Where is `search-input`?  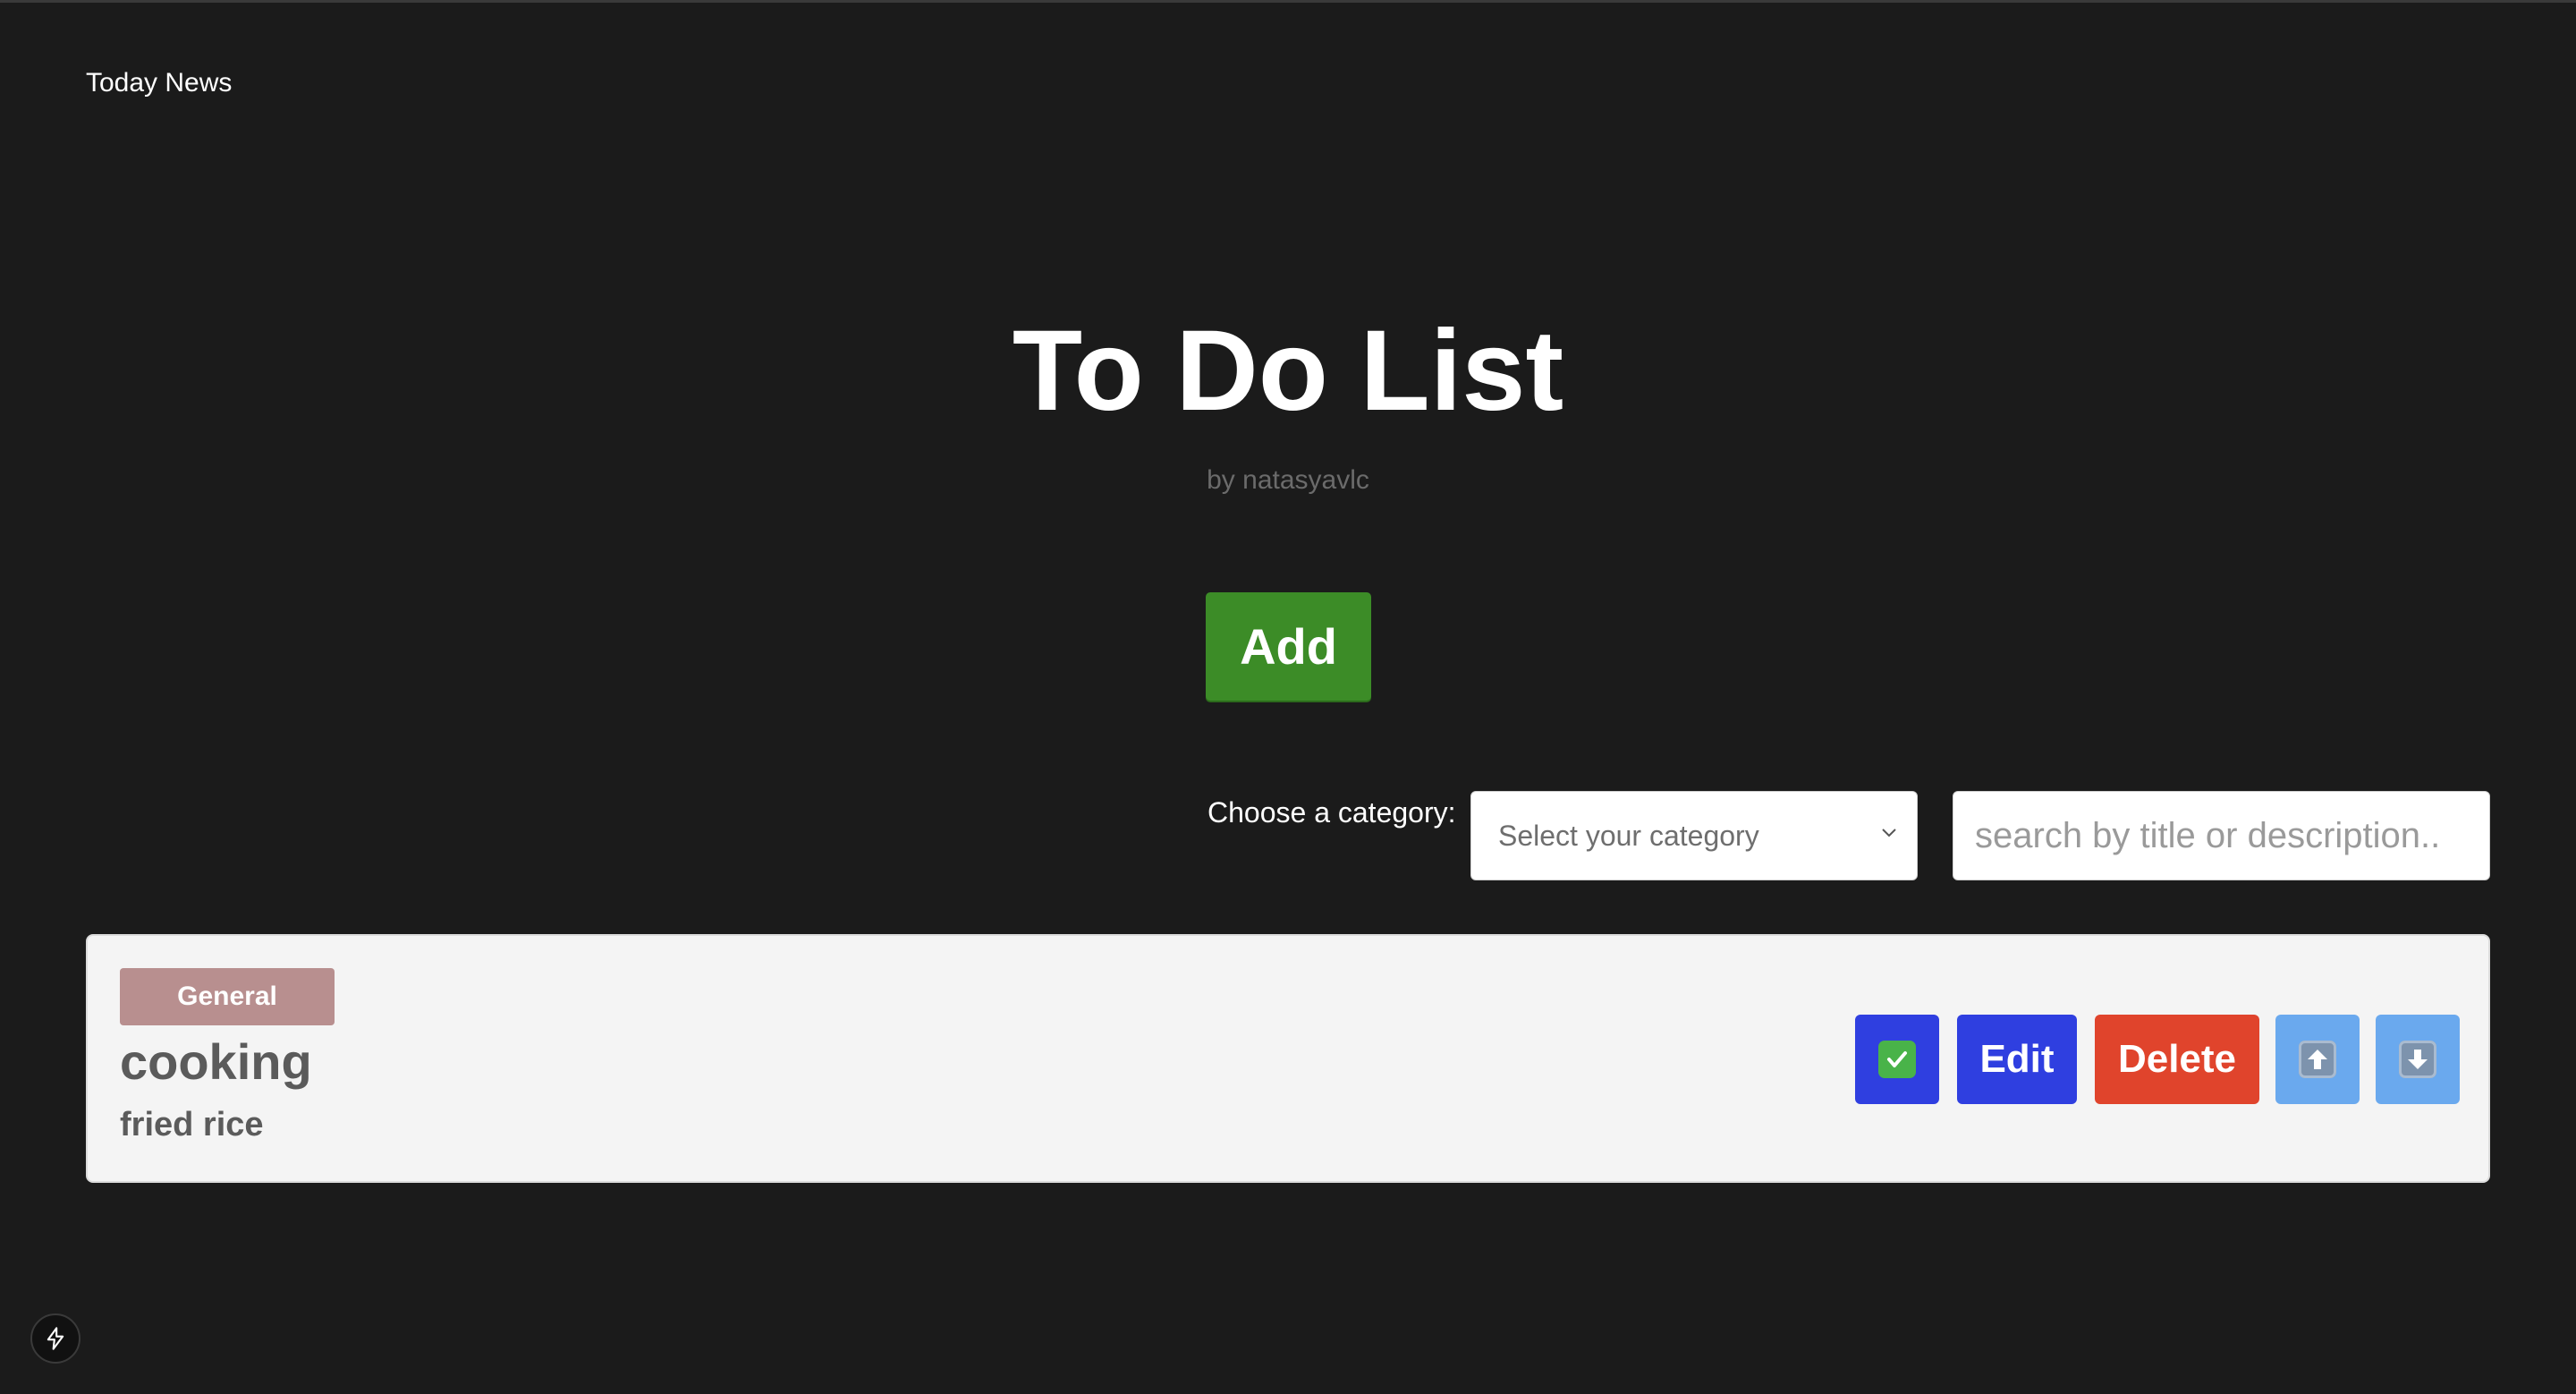
search-input is located at coordinates (2221, 836).